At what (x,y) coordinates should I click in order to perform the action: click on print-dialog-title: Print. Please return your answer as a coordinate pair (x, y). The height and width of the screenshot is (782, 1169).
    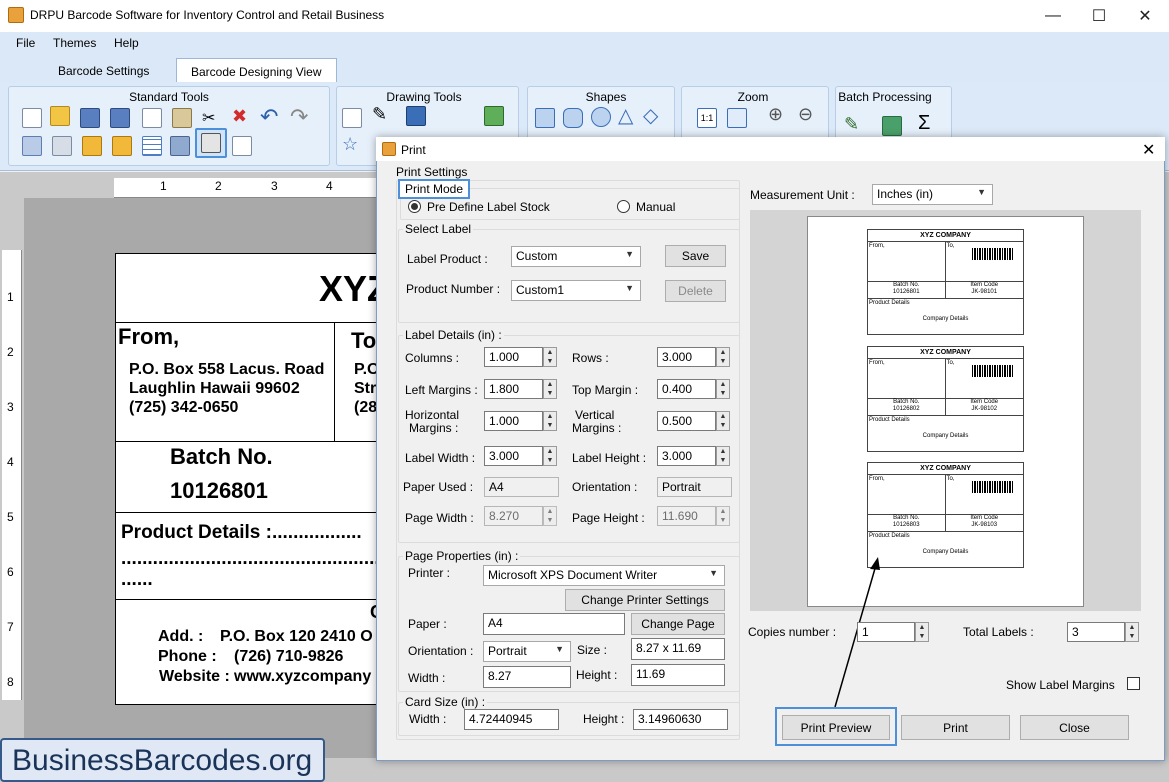
    Looking at the image, I should click on (413, 150).